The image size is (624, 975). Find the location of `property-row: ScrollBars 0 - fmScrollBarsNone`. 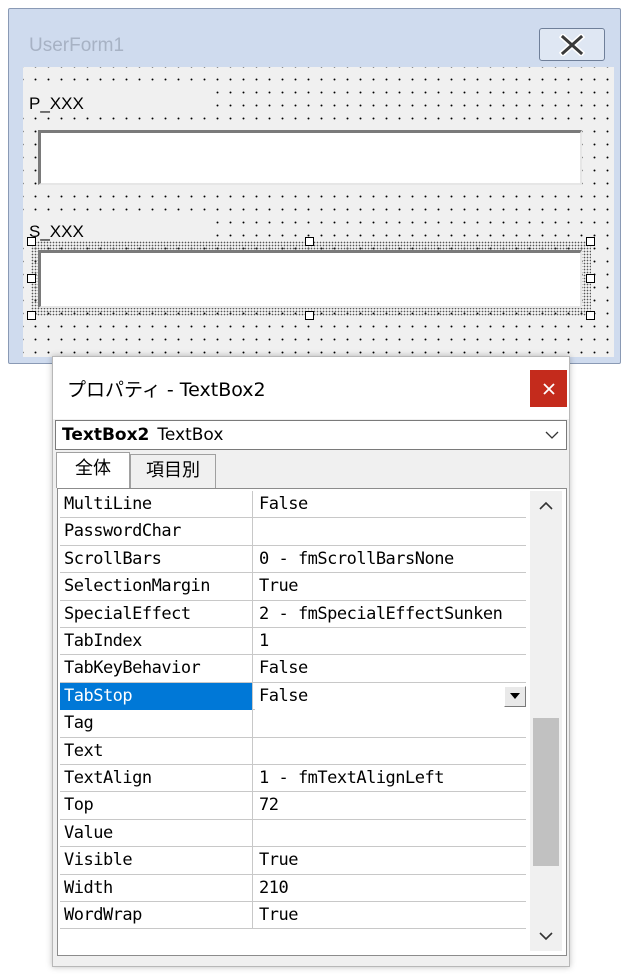

property-row: ScrollBars 0 - fmScrollBarsNone is located at coordinates (293, 559).